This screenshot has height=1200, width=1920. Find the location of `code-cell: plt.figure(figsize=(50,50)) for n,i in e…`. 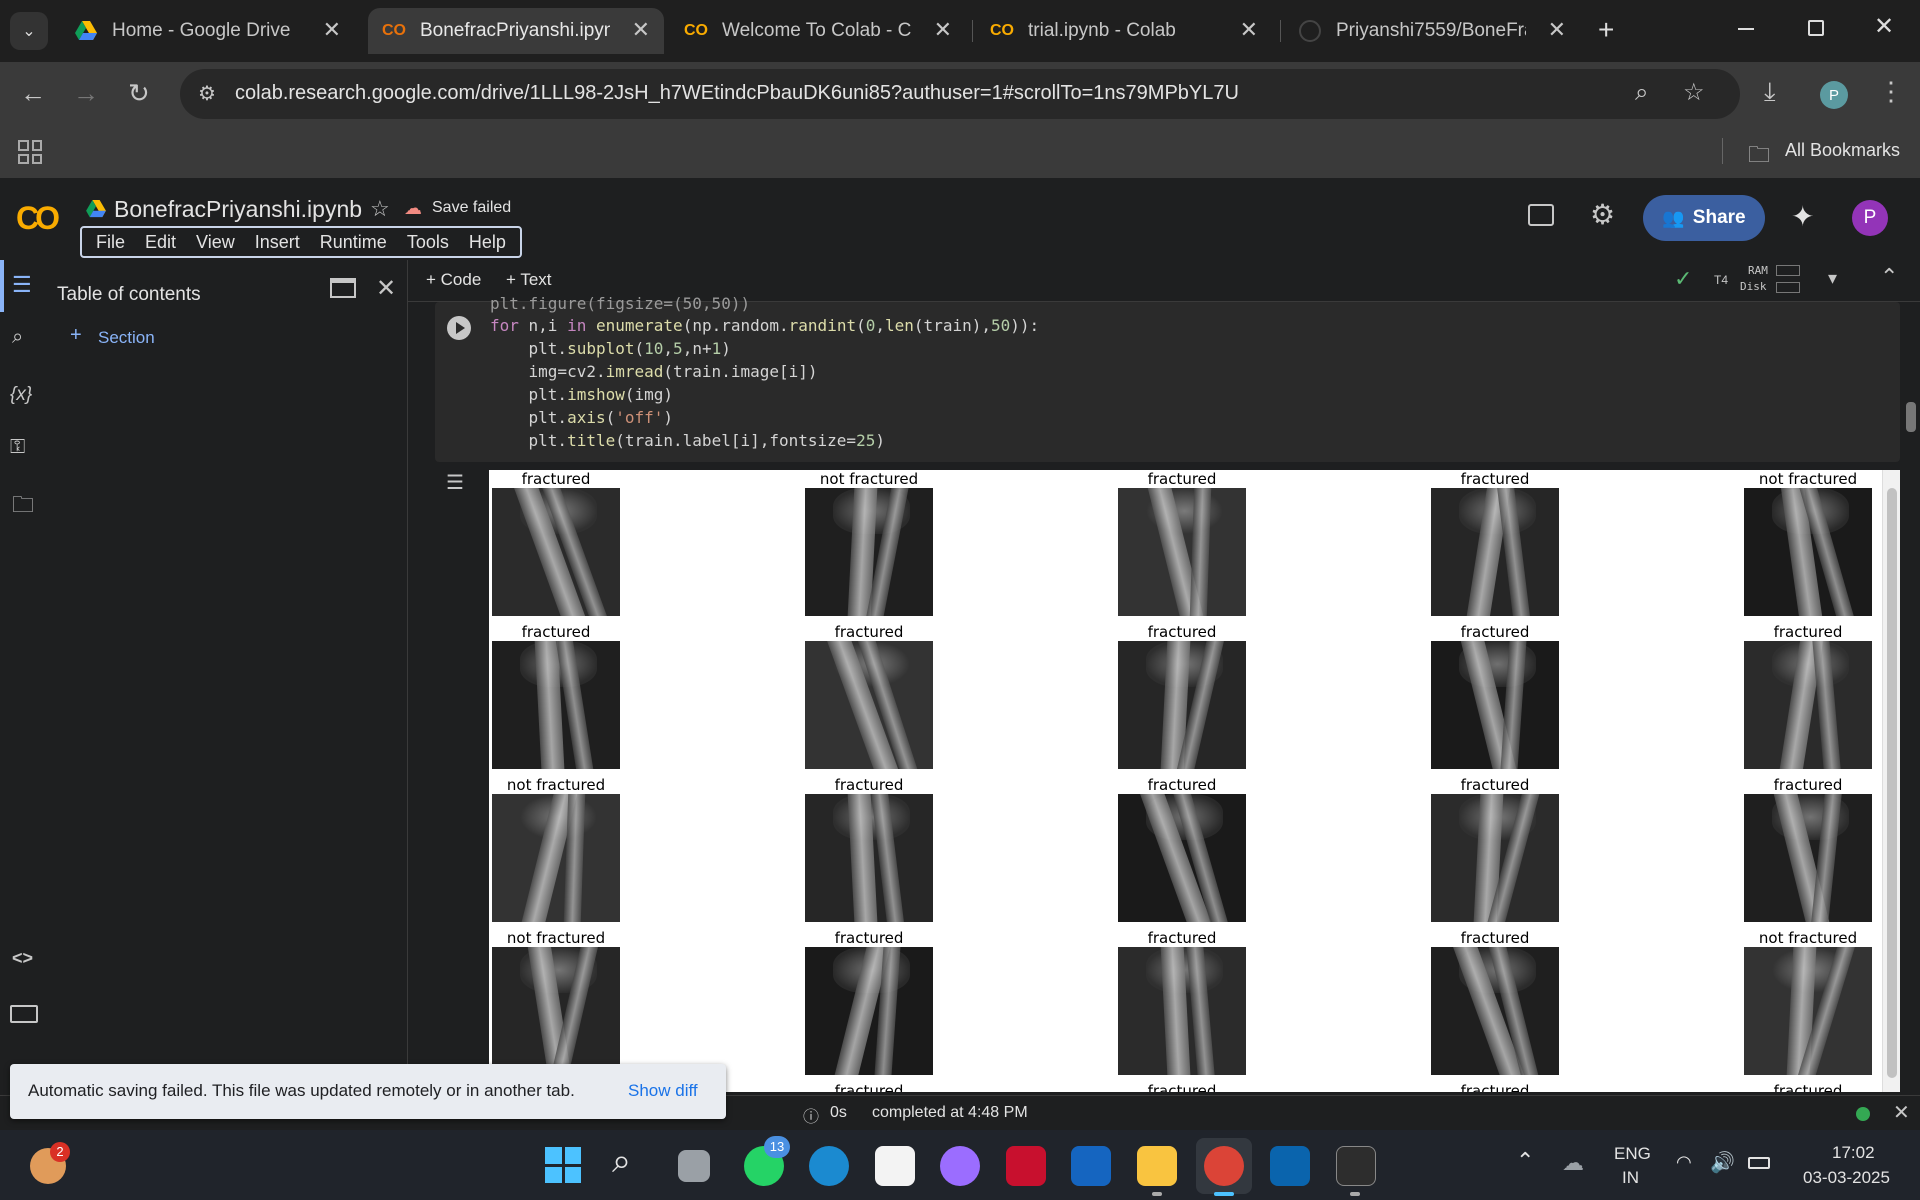

code-cell: plt.figure(figsize=(50,50)) for n,i in e… is located at coordinates (1167, 378).